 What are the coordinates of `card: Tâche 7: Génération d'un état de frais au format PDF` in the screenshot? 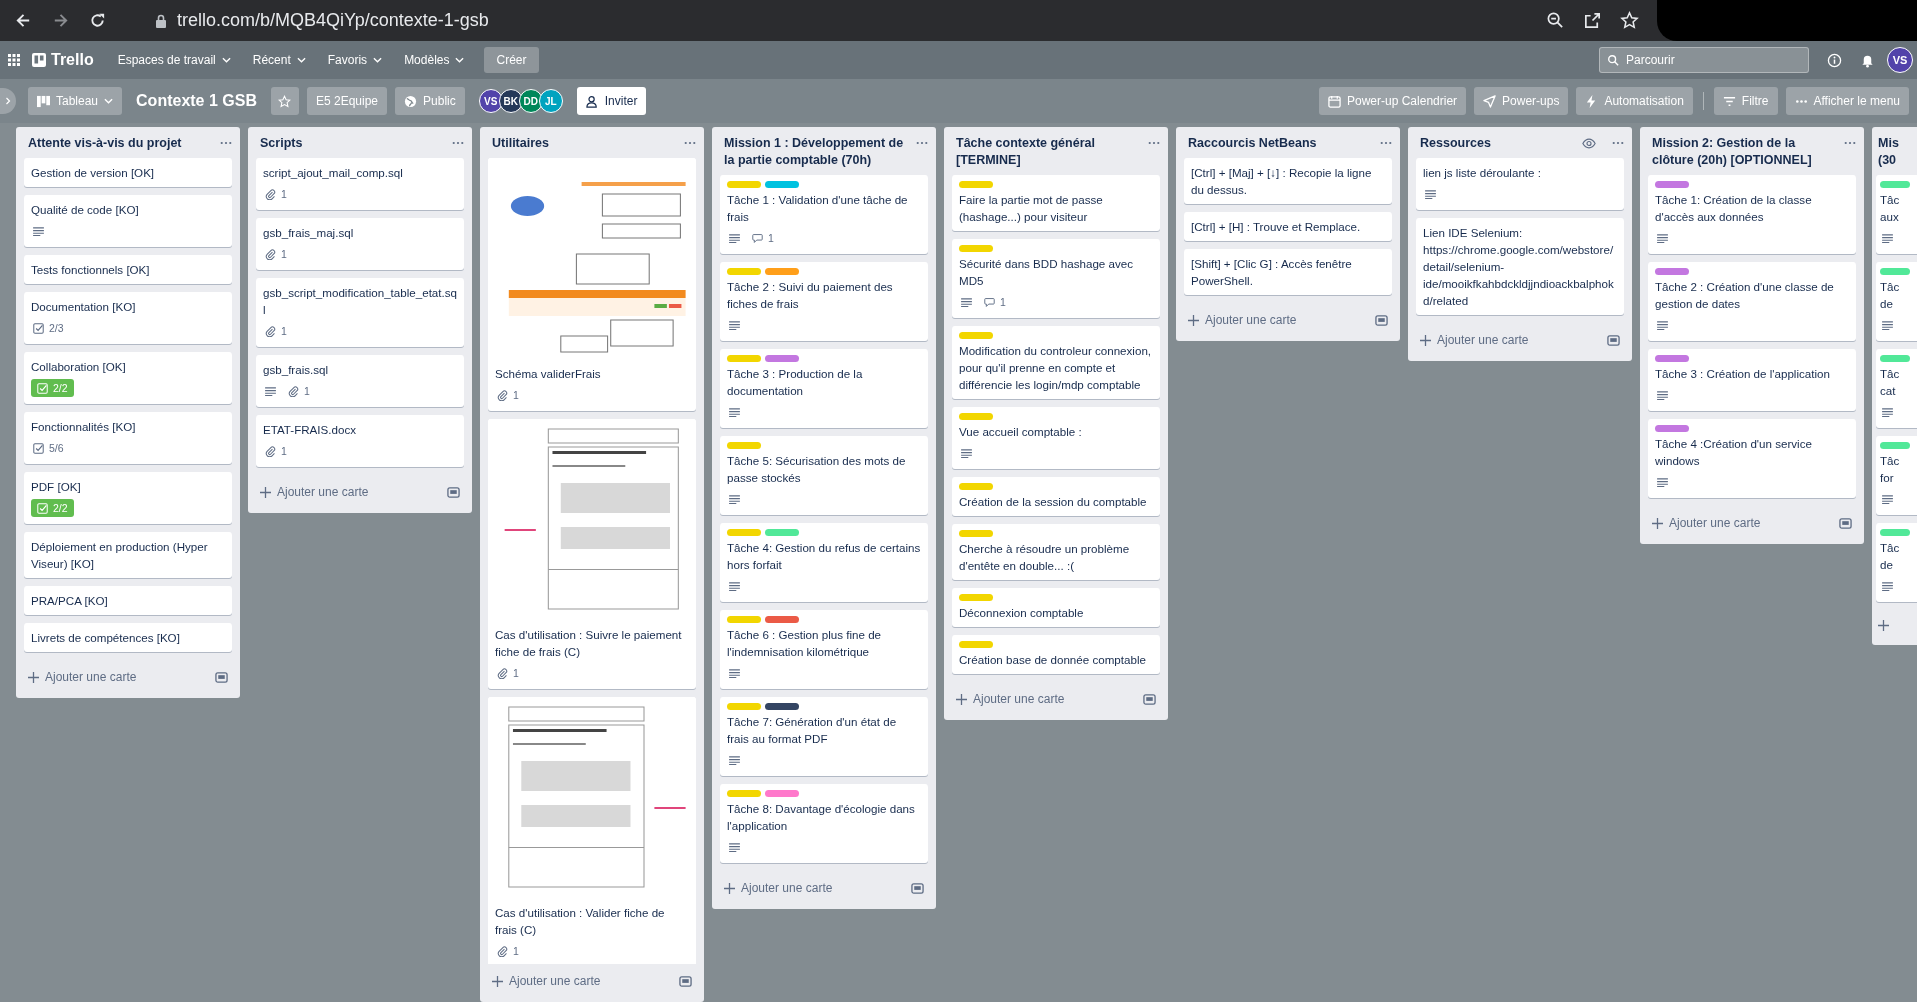 It's located at (824, 736).